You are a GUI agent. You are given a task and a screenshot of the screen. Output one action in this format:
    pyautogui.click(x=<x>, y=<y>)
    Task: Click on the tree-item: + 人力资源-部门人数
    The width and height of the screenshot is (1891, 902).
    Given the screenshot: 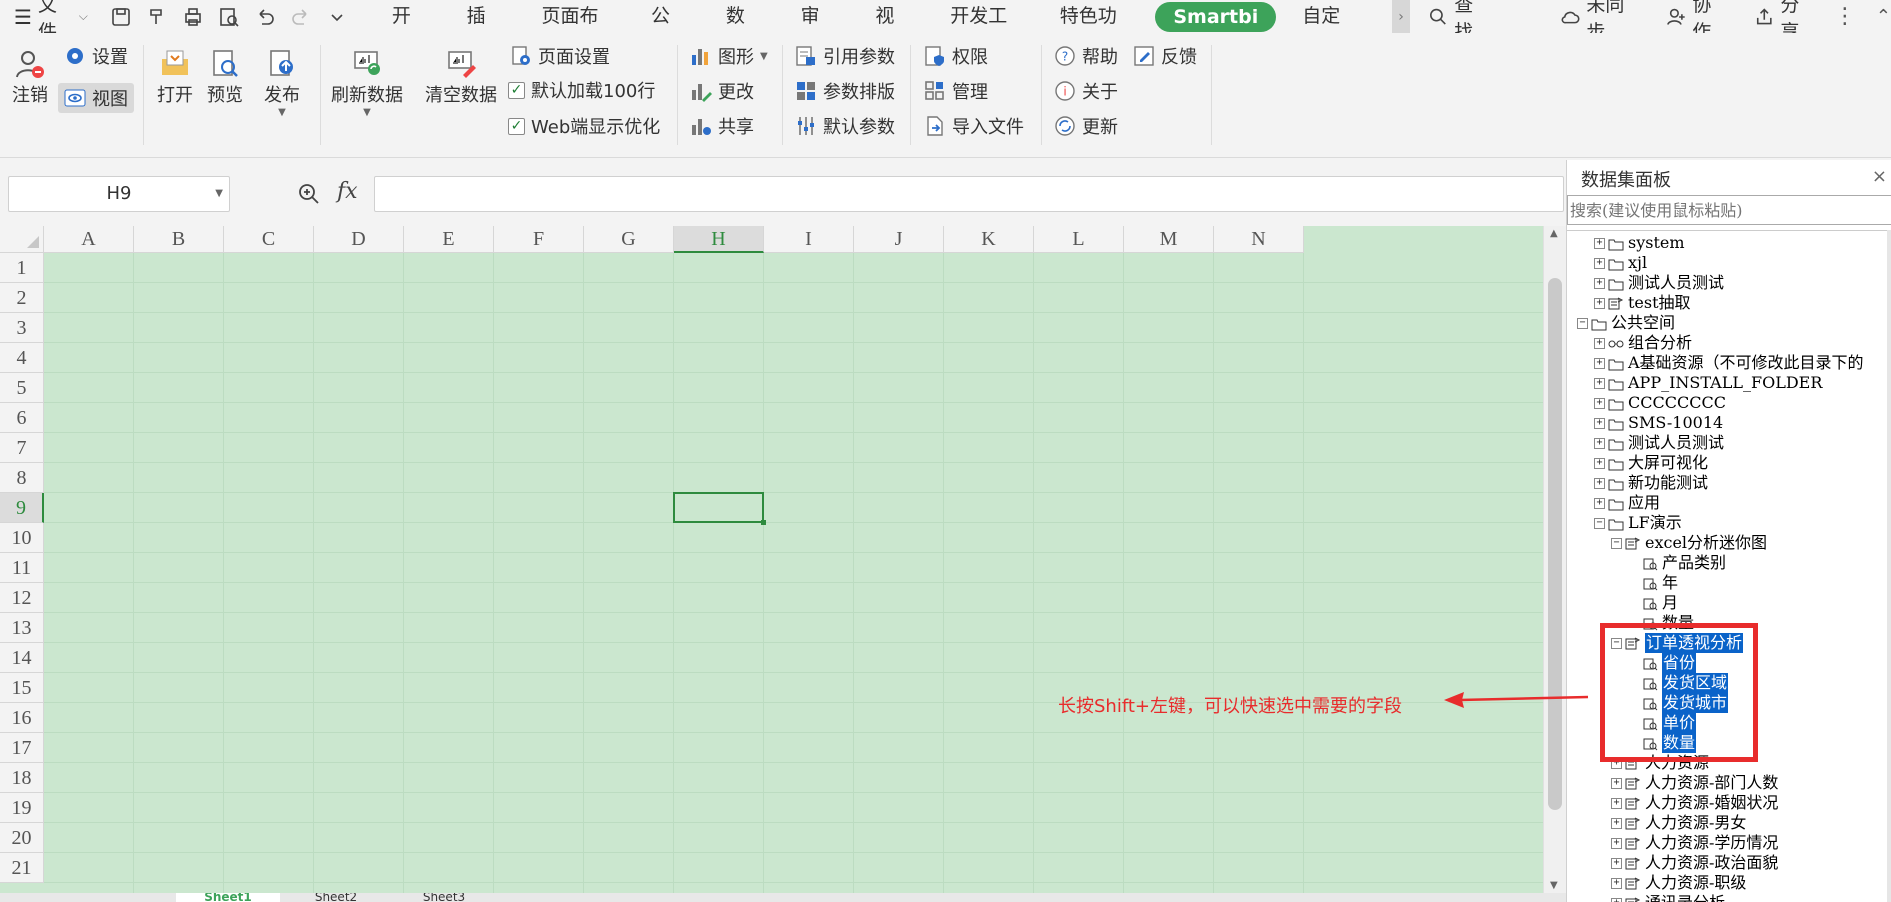 What is the action you would take?
    pyautogui.click(x=1694, y=783)
    